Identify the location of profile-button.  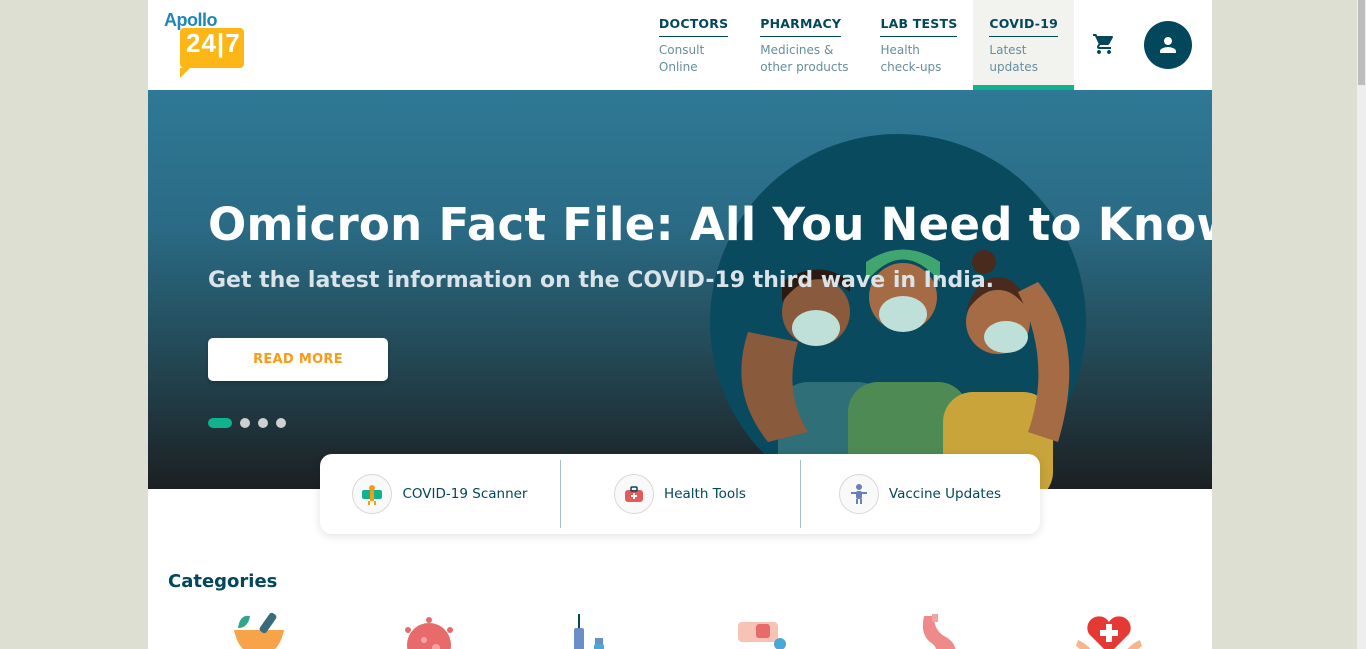
(1172, 45).